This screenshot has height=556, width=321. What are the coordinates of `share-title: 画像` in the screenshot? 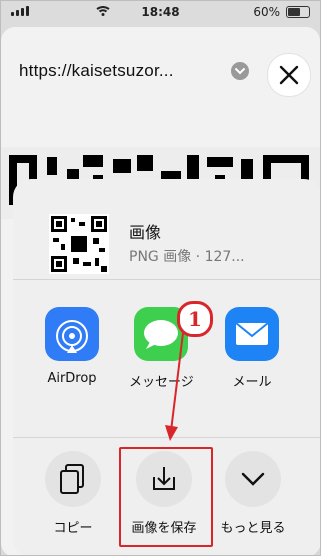 It's located at (145, 232).